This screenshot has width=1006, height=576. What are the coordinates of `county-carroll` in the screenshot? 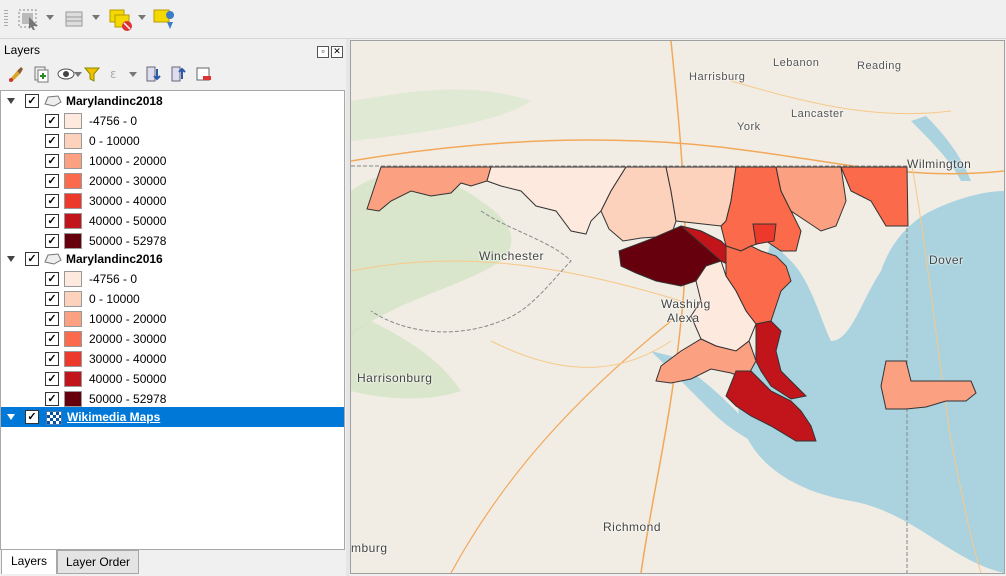 It's located at (701, 196).